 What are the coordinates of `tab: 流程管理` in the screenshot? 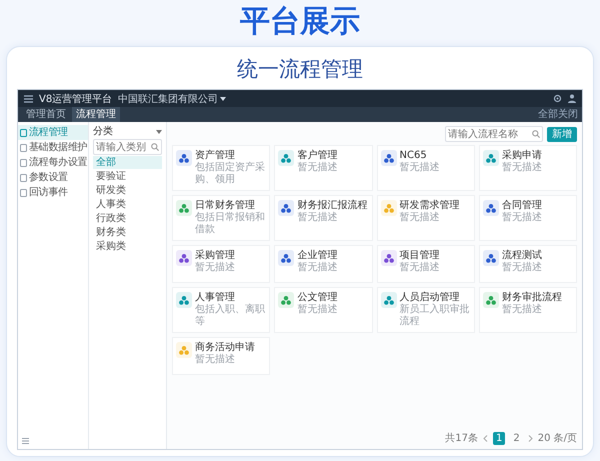 It's located at (96, 114).